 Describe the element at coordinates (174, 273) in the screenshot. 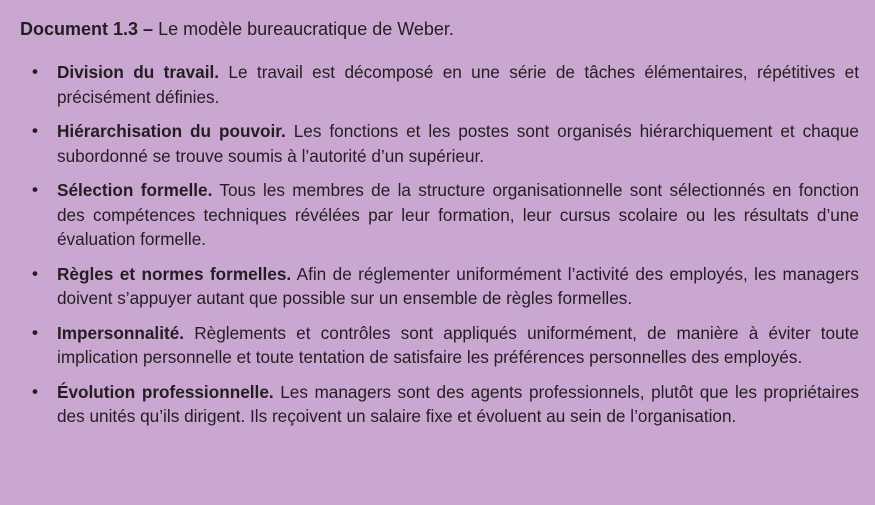

I see `item-term: Règles et normes formelles.` at that location.